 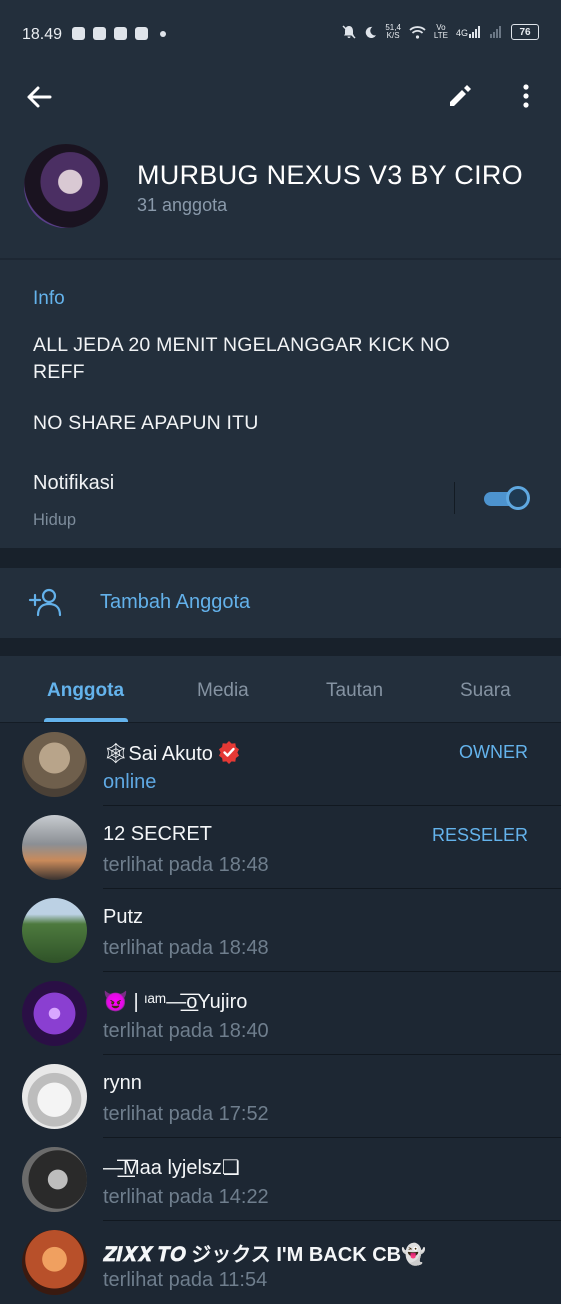 What do you see at coordinates (39, 97) in the screenshot?
I see `back-arrow-icon` at bounding box center [39, 97].